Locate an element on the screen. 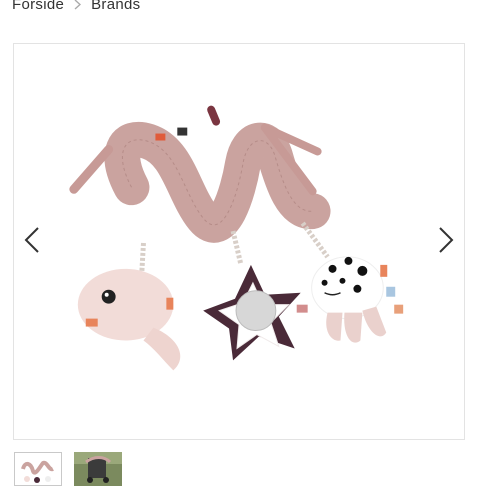  breadcrumb: Forside Brands is located at coordinates (76, 6).